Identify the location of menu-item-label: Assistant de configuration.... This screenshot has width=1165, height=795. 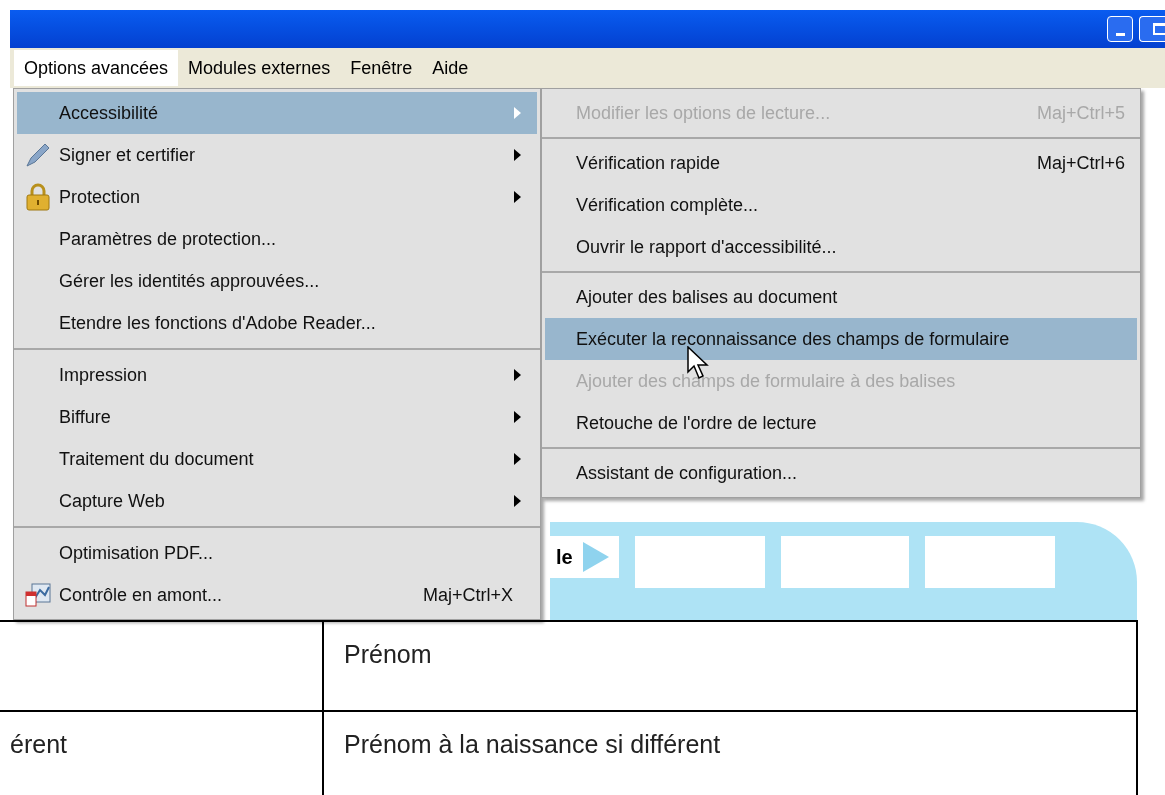
(687, 473).